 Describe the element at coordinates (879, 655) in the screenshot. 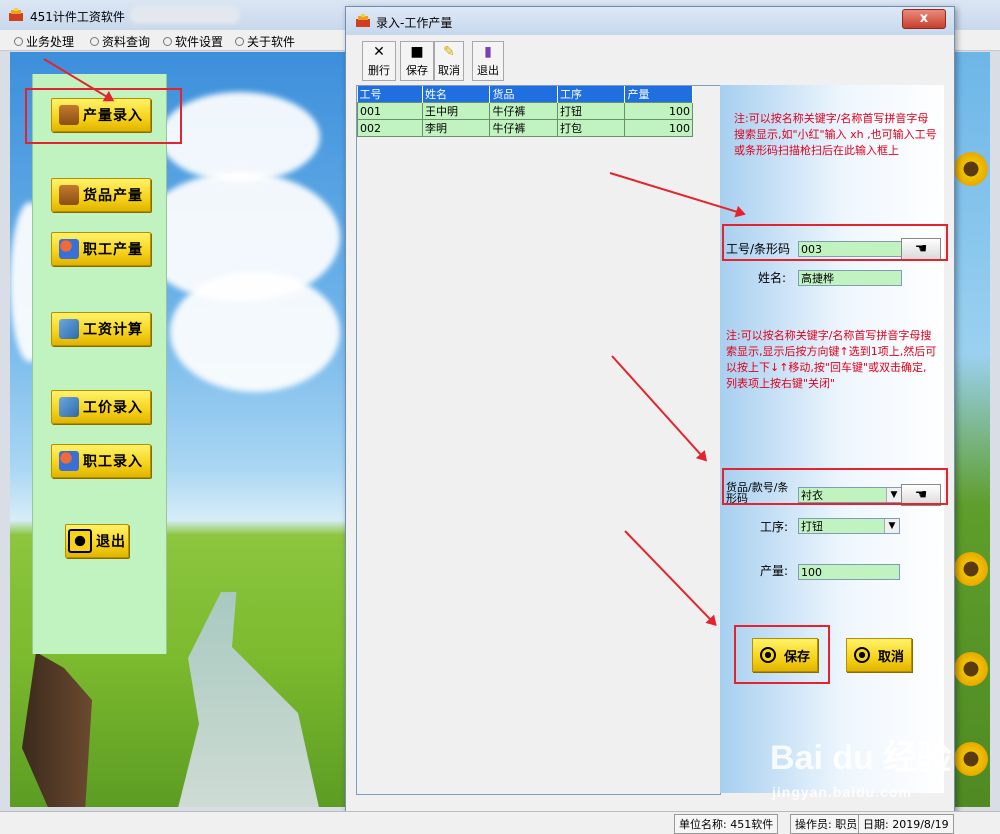

I see `cancel-button: 取消` at that location.